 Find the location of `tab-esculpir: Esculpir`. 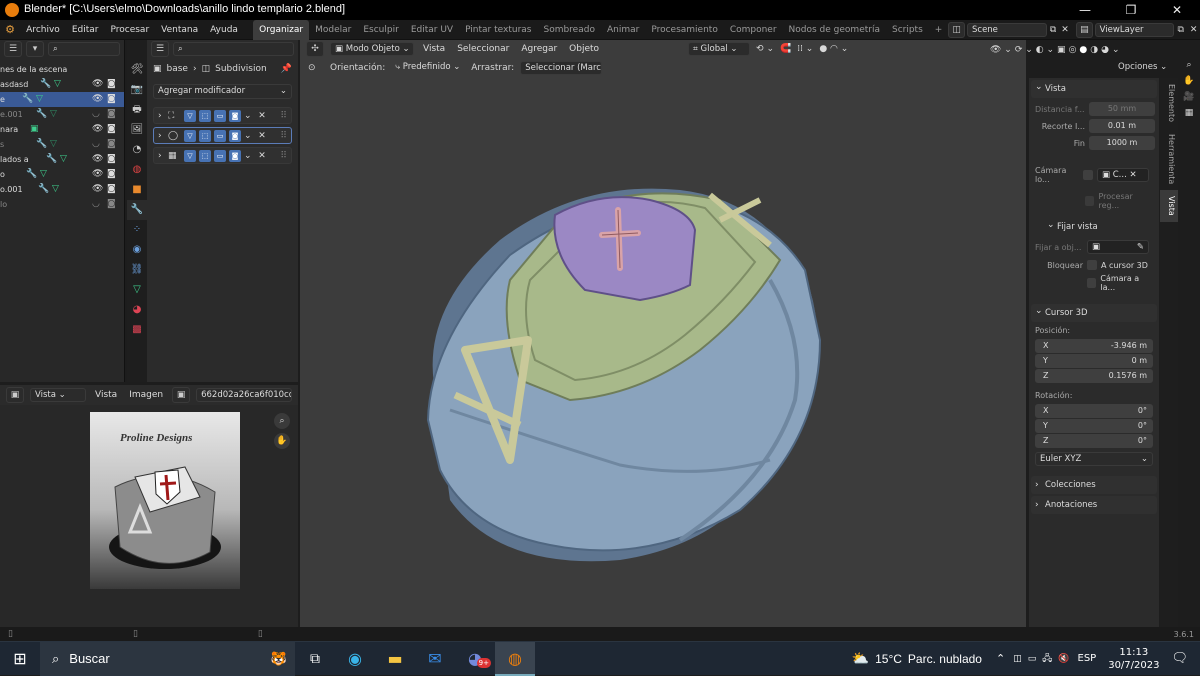

tab-esculpir: Esculpir is located at coordinates (380, 30).